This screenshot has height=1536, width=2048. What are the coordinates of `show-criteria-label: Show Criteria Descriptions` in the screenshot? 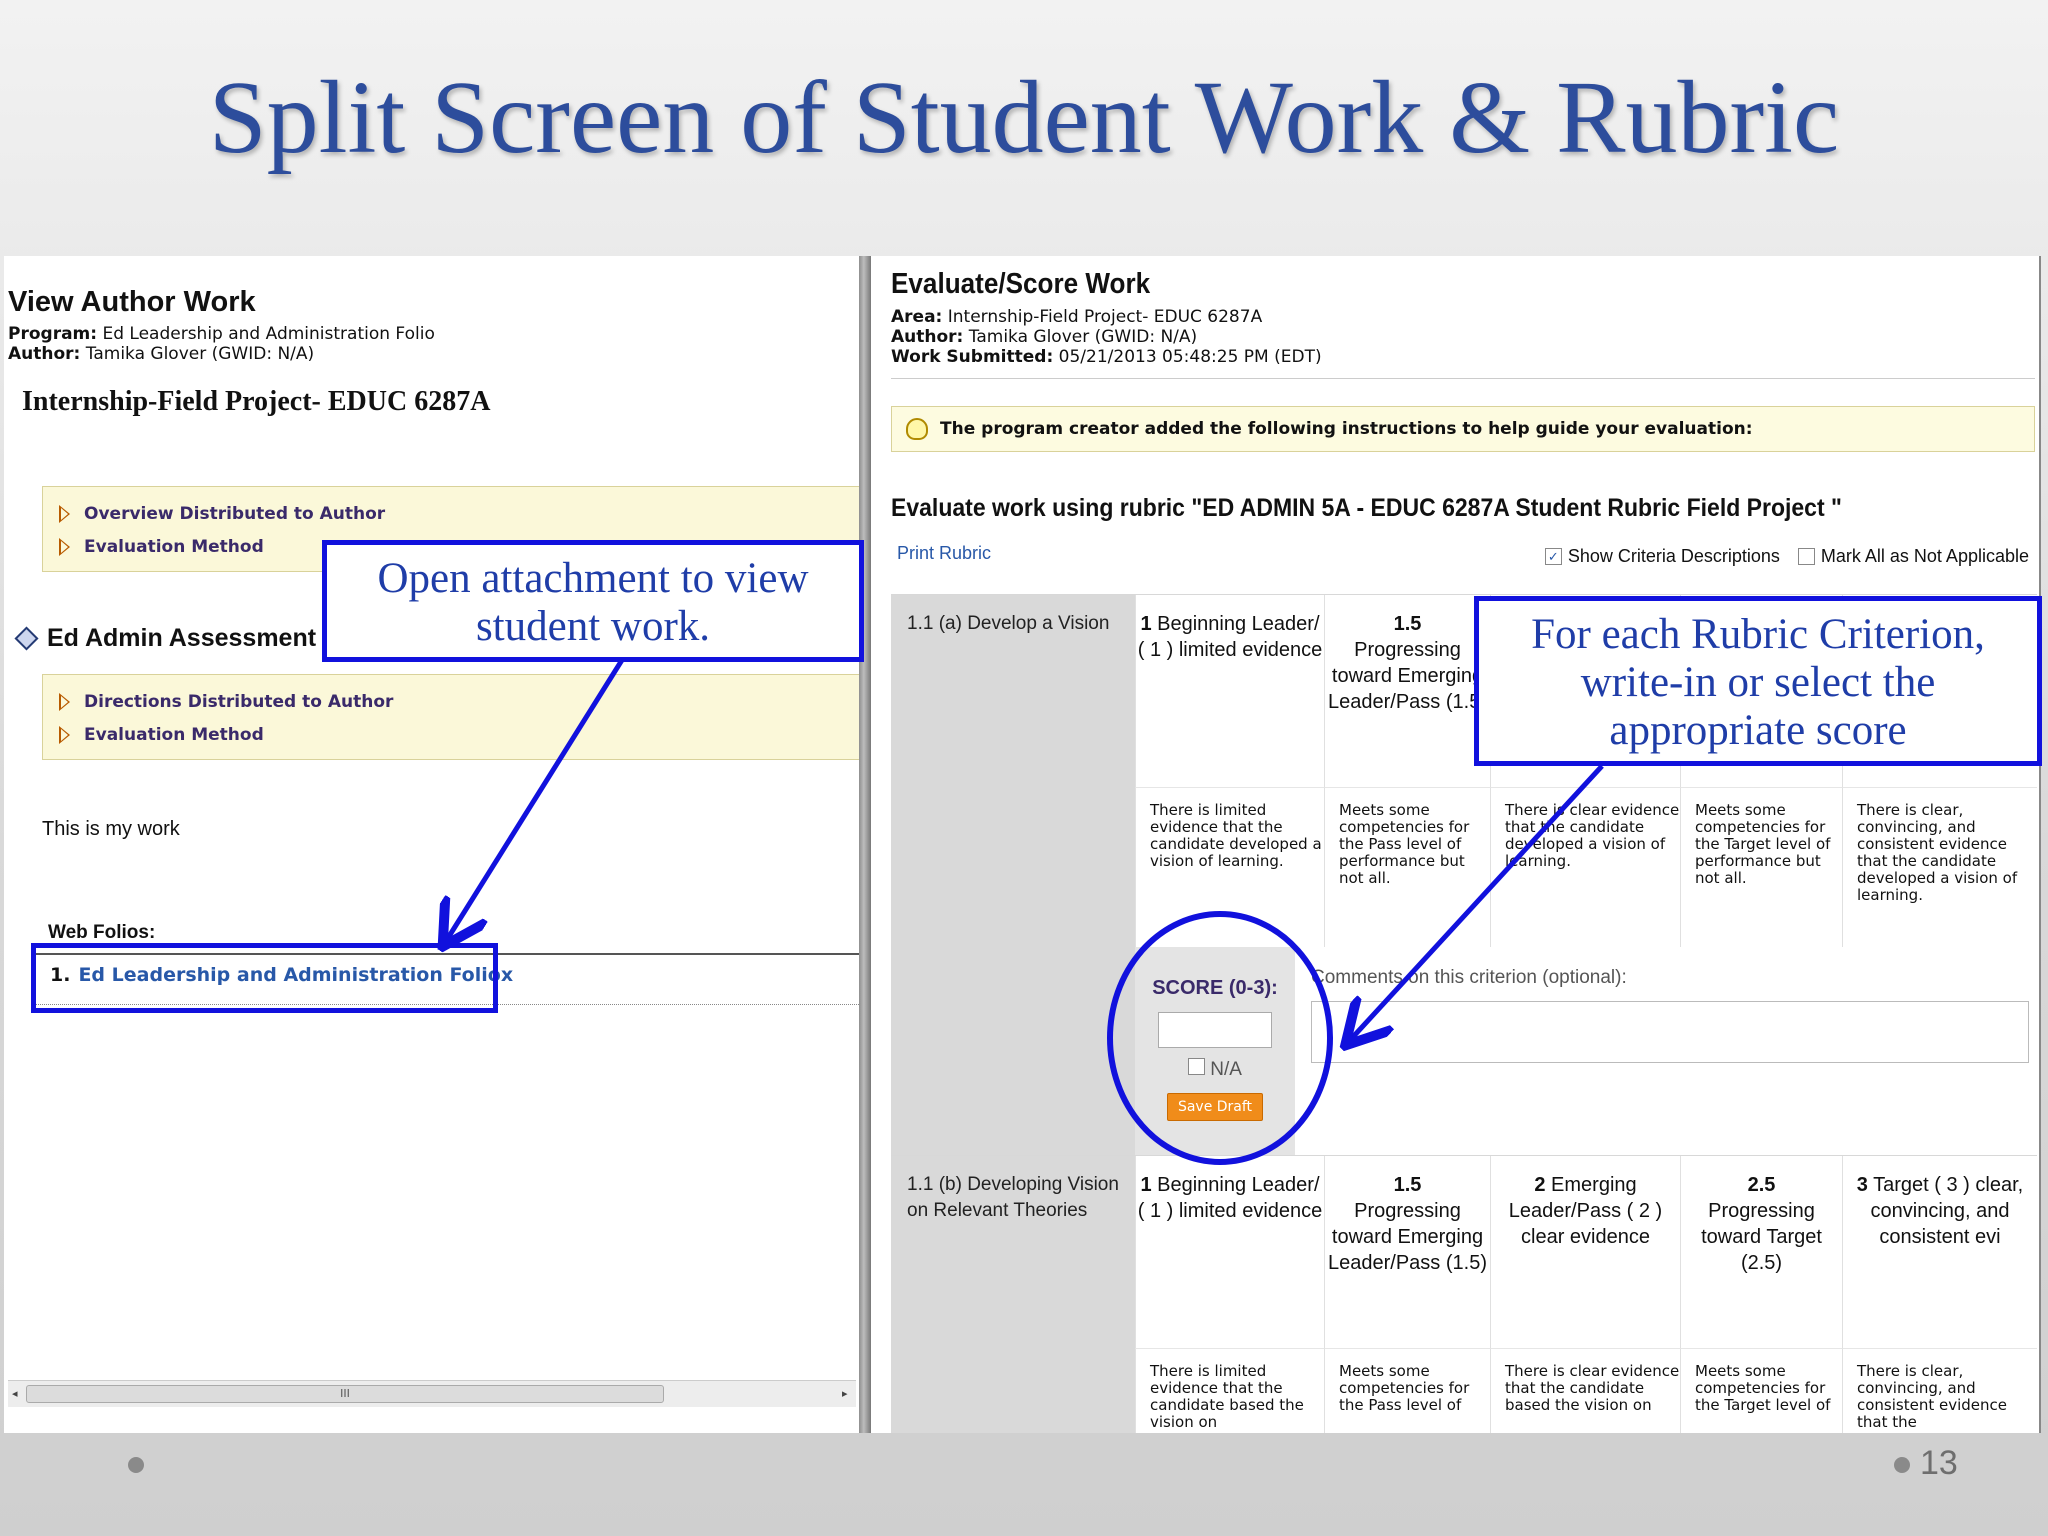 It's located at (1673, 556).